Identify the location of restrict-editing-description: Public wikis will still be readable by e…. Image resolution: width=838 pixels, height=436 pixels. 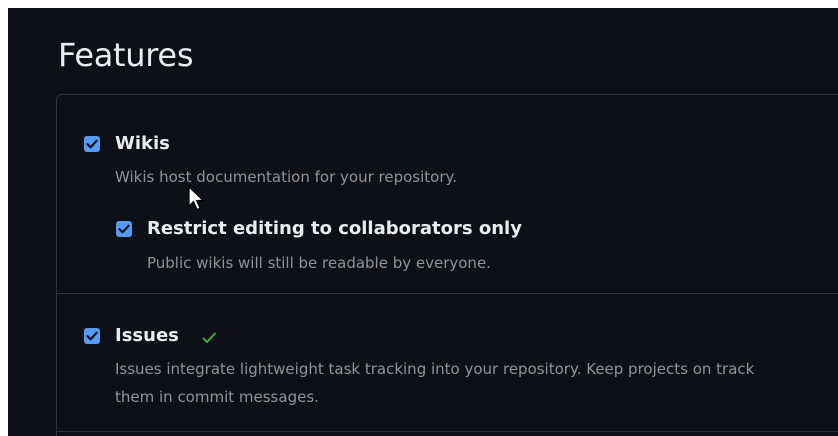
(319, 263).